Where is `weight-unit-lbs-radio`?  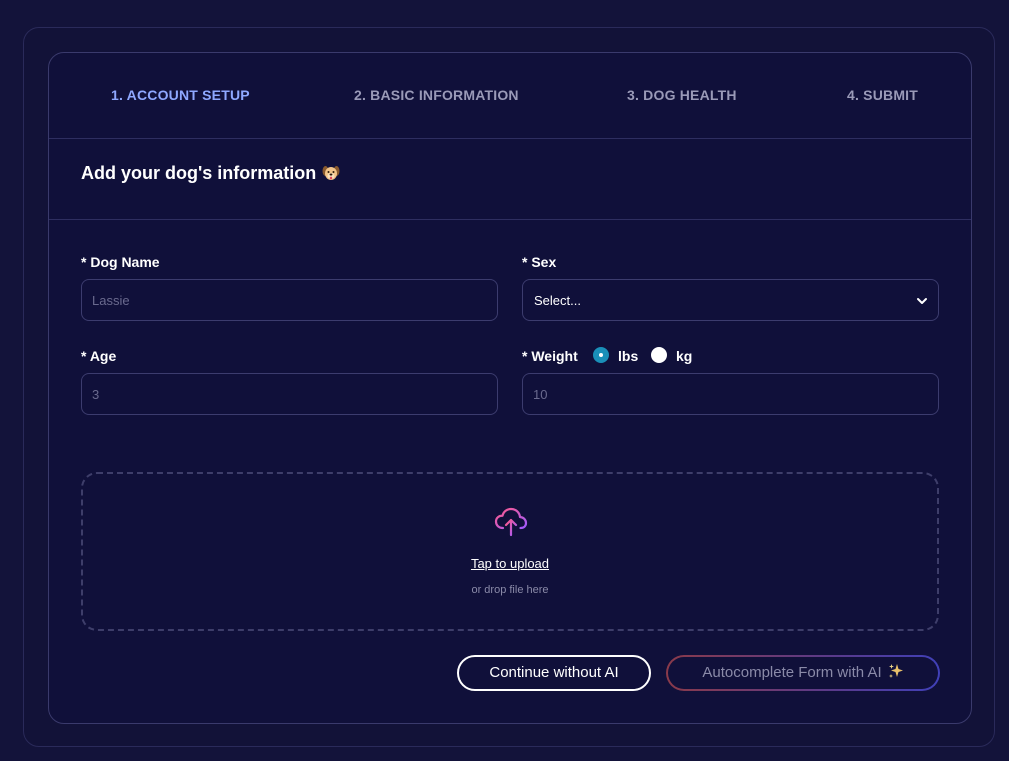
weight-unit-lbs-radio is located at coordinates (601, 355).